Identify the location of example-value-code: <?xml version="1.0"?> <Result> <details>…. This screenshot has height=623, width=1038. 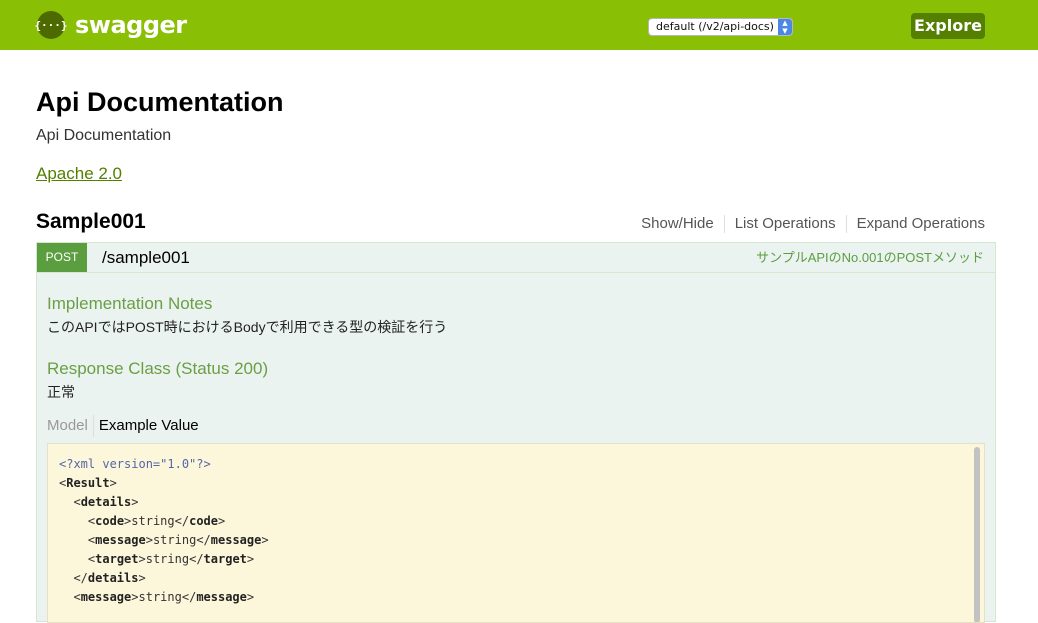
(164, 531).